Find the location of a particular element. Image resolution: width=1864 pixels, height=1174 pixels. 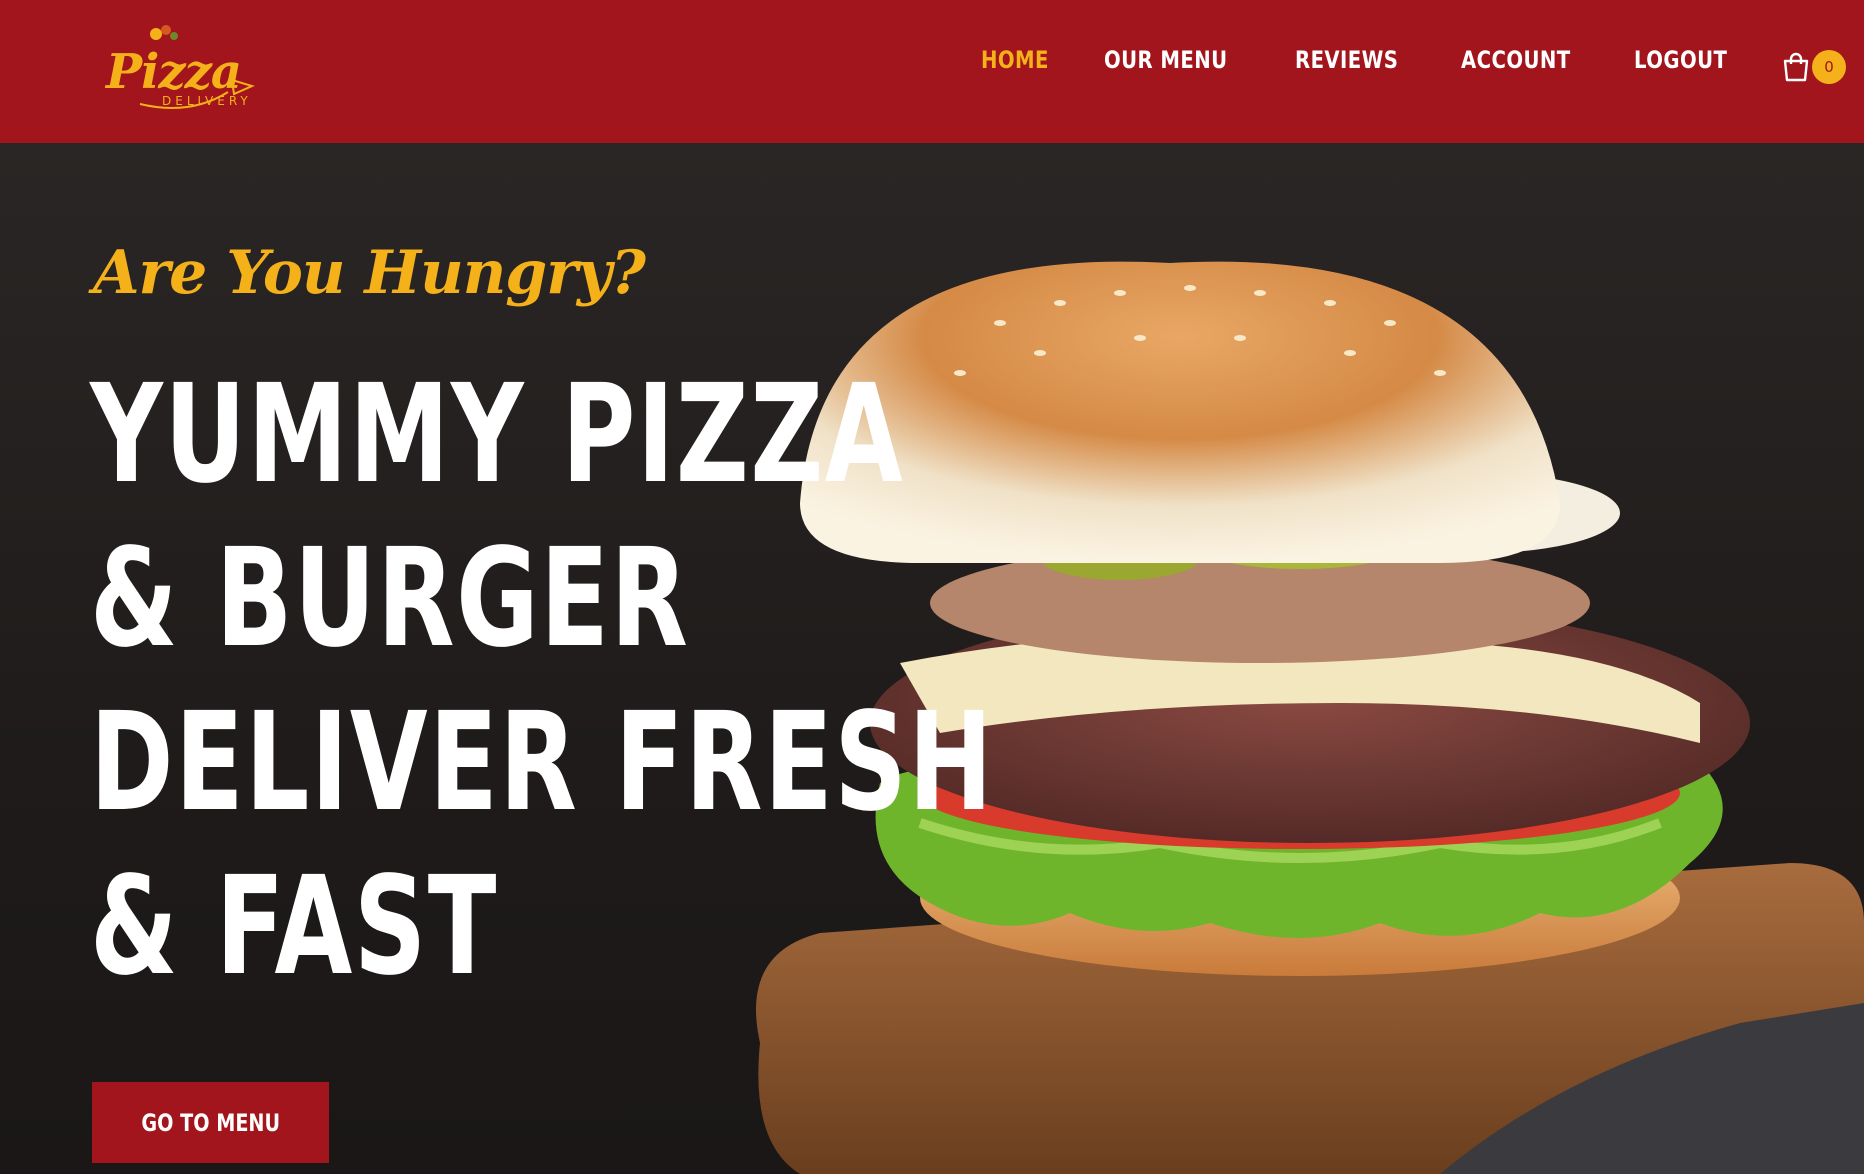

cart-count-badge: 0 is located at coordinates (1829, 67).